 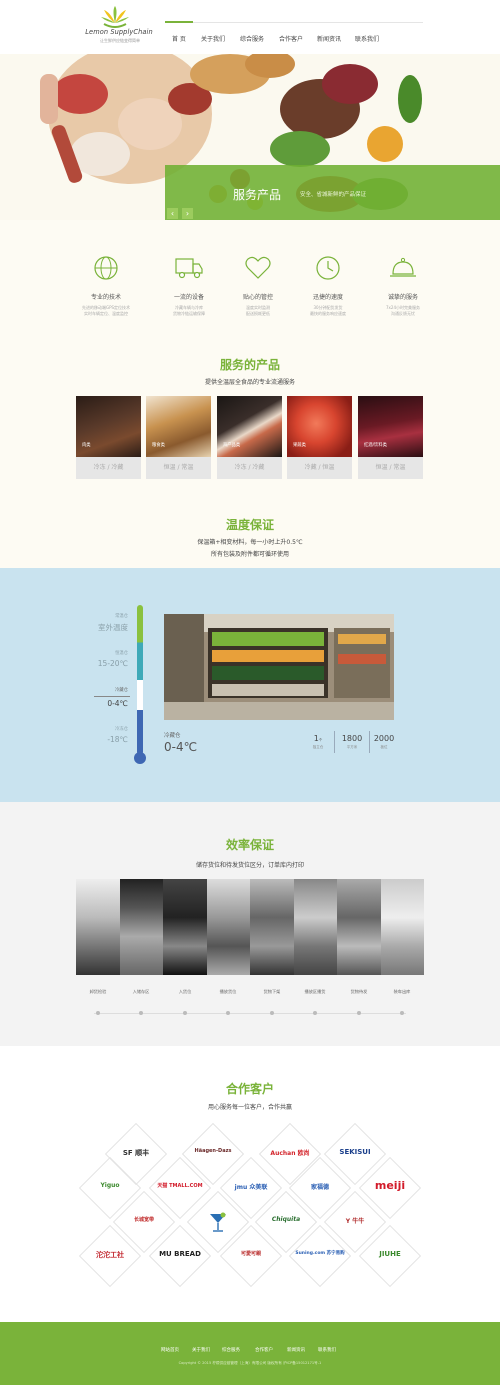 What do you see at coordinates (318, 738) in the screenshot?
I see `stat-number: 1个` at bounding box center [318, 738].